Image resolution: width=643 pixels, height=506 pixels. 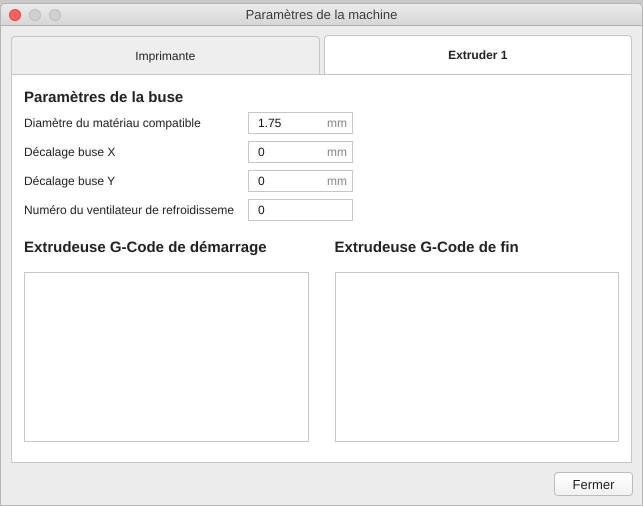 I want to click on section-heading: Paramètres de la buse, so click(x=104, y=97).